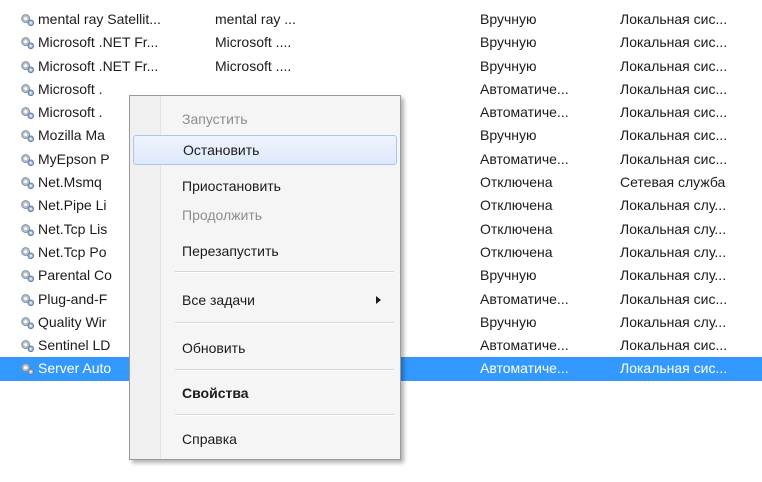 Image resolution: width=762 pixels, height=482 pixels. I want to click on menu-item-all-tasks: Все задачи, so click(265, 300).